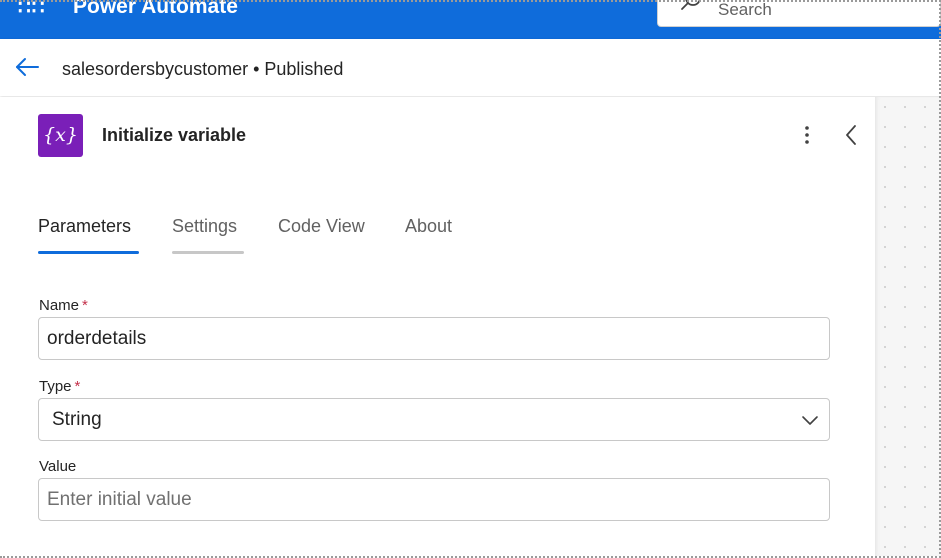 Image resolution: width=941 pixels, height=558 pixels. What do you see at coordinates (155, 10) in the screenshot?
I see `app-title: Power Automate` at bounding box center [155, 10].